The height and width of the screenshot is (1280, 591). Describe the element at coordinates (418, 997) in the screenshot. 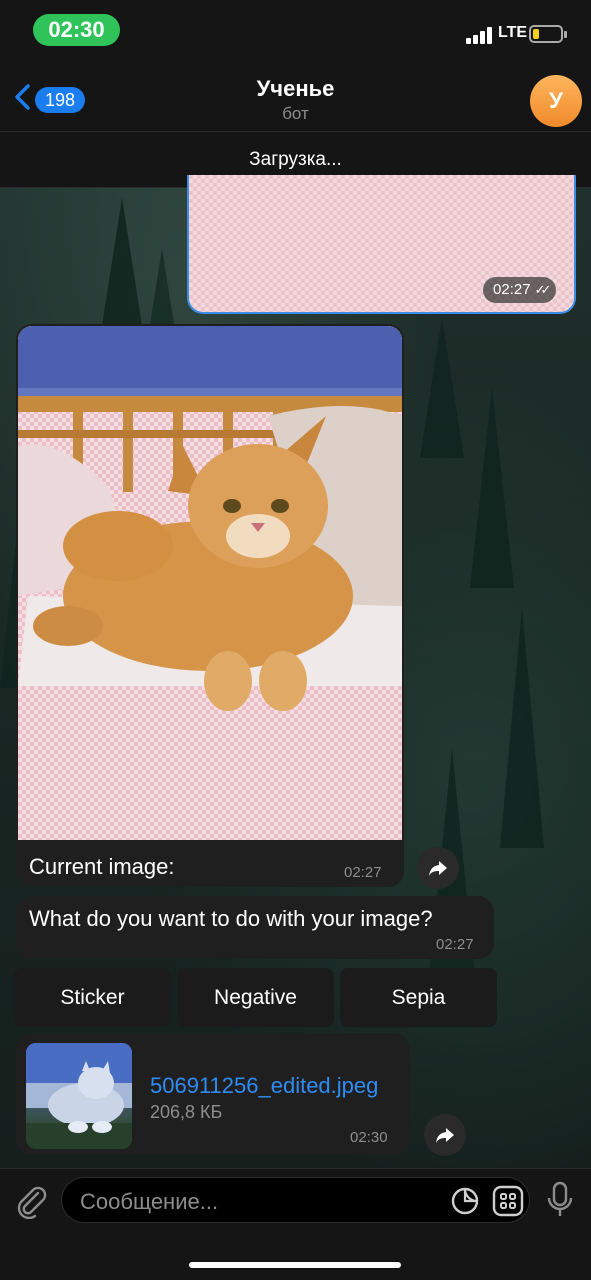

I see `sepia-button: Sepia` at that location.